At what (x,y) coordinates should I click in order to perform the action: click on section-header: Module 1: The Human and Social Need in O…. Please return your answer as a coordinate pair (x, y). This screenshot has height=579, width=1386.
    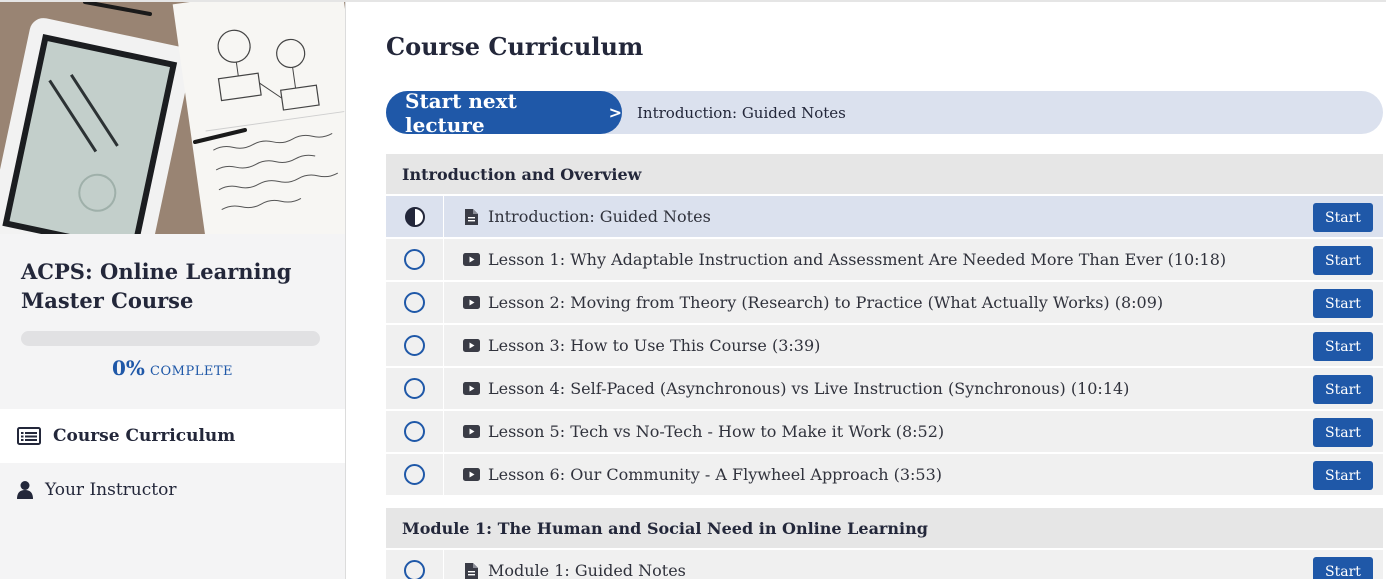
    Looking at the image, I should click on (884, 528).